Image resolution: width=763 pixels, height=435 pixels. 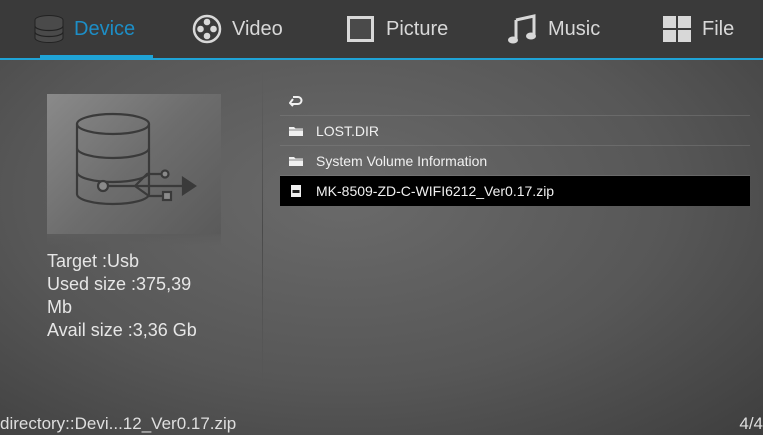 I want to click on txt-file-icon, so click(x=296, y=191).